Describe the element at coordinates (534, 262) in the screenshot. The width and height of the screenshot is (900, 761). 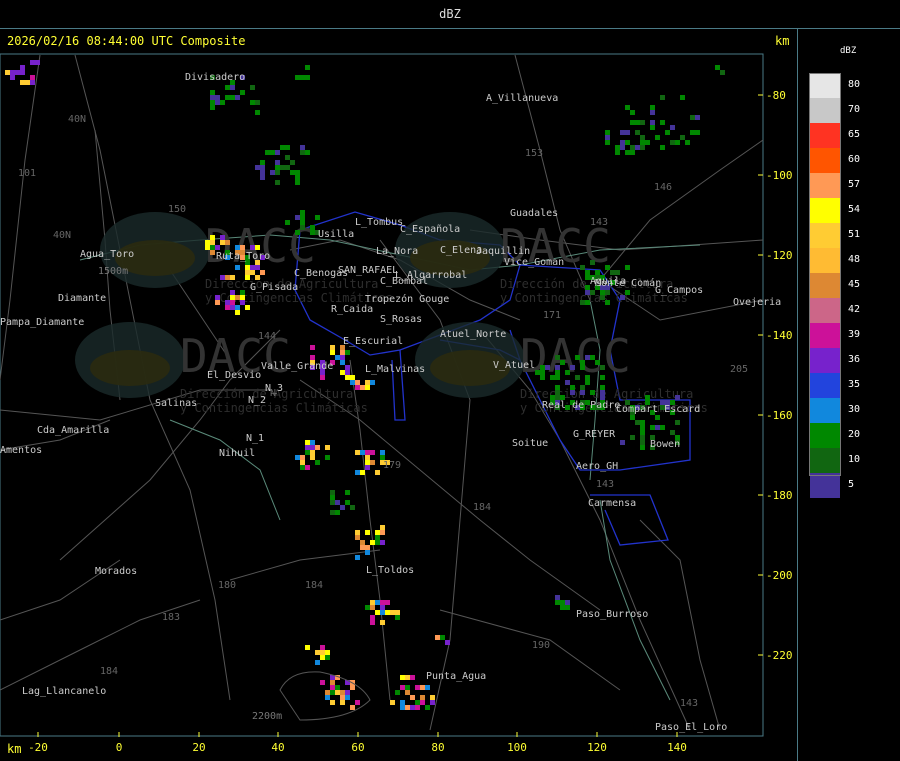
I see `place-label: Vice_Goman` at that location.